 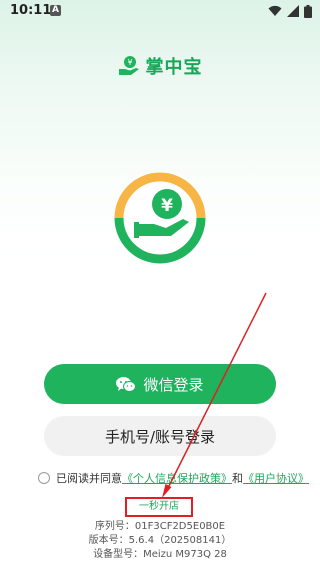 I want to click on quick-open-store-button: 一秒开店, so click(x=159, y=507).